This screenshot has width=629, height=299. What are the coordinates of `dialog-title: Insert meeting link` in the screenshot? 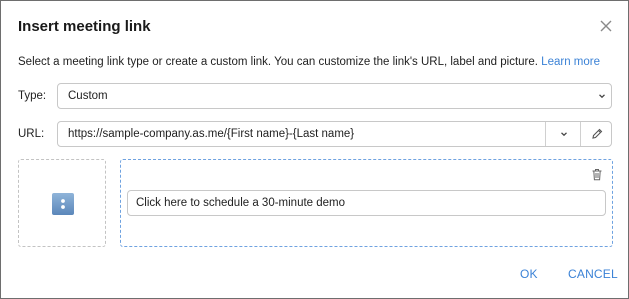 It's located at (84, 26).